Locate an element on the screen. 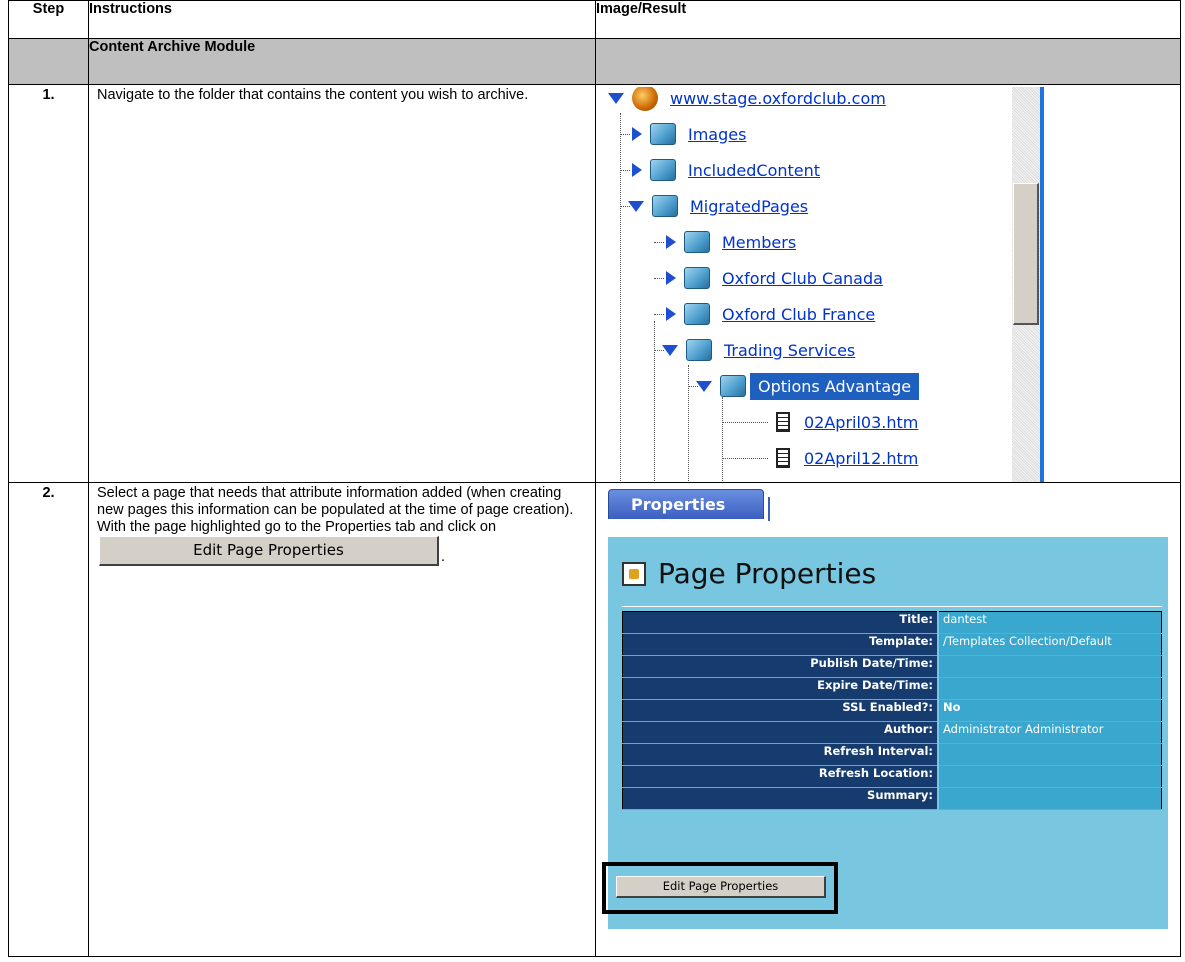 Image resolution: width=1185 pixels, height=962 pixels. tree-link: Oxford Club France is located at coordinates (798, 314).